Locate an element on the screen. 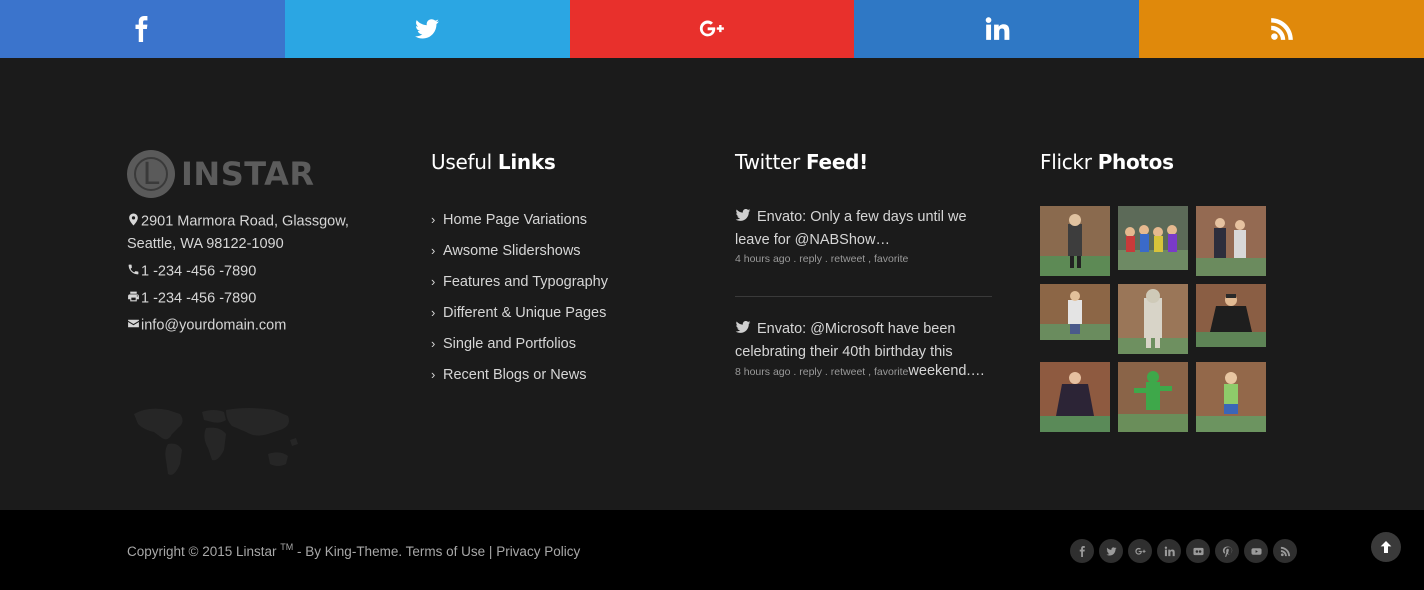 This screenshot has width=1424, height=590. envelope-icon is located at coordinates (134, 325).